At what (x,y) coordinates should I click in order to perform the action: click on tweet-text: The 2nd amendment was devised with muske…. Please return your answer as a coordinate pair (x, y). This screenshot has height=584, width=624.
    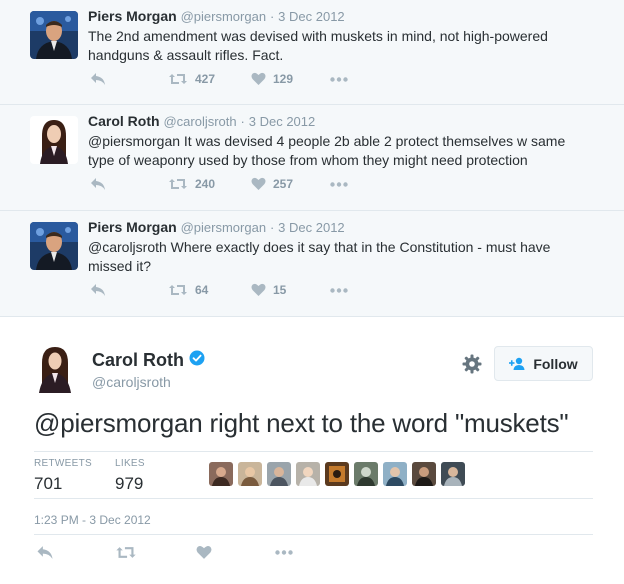
    Looking at the image, I should click on (338, 46).